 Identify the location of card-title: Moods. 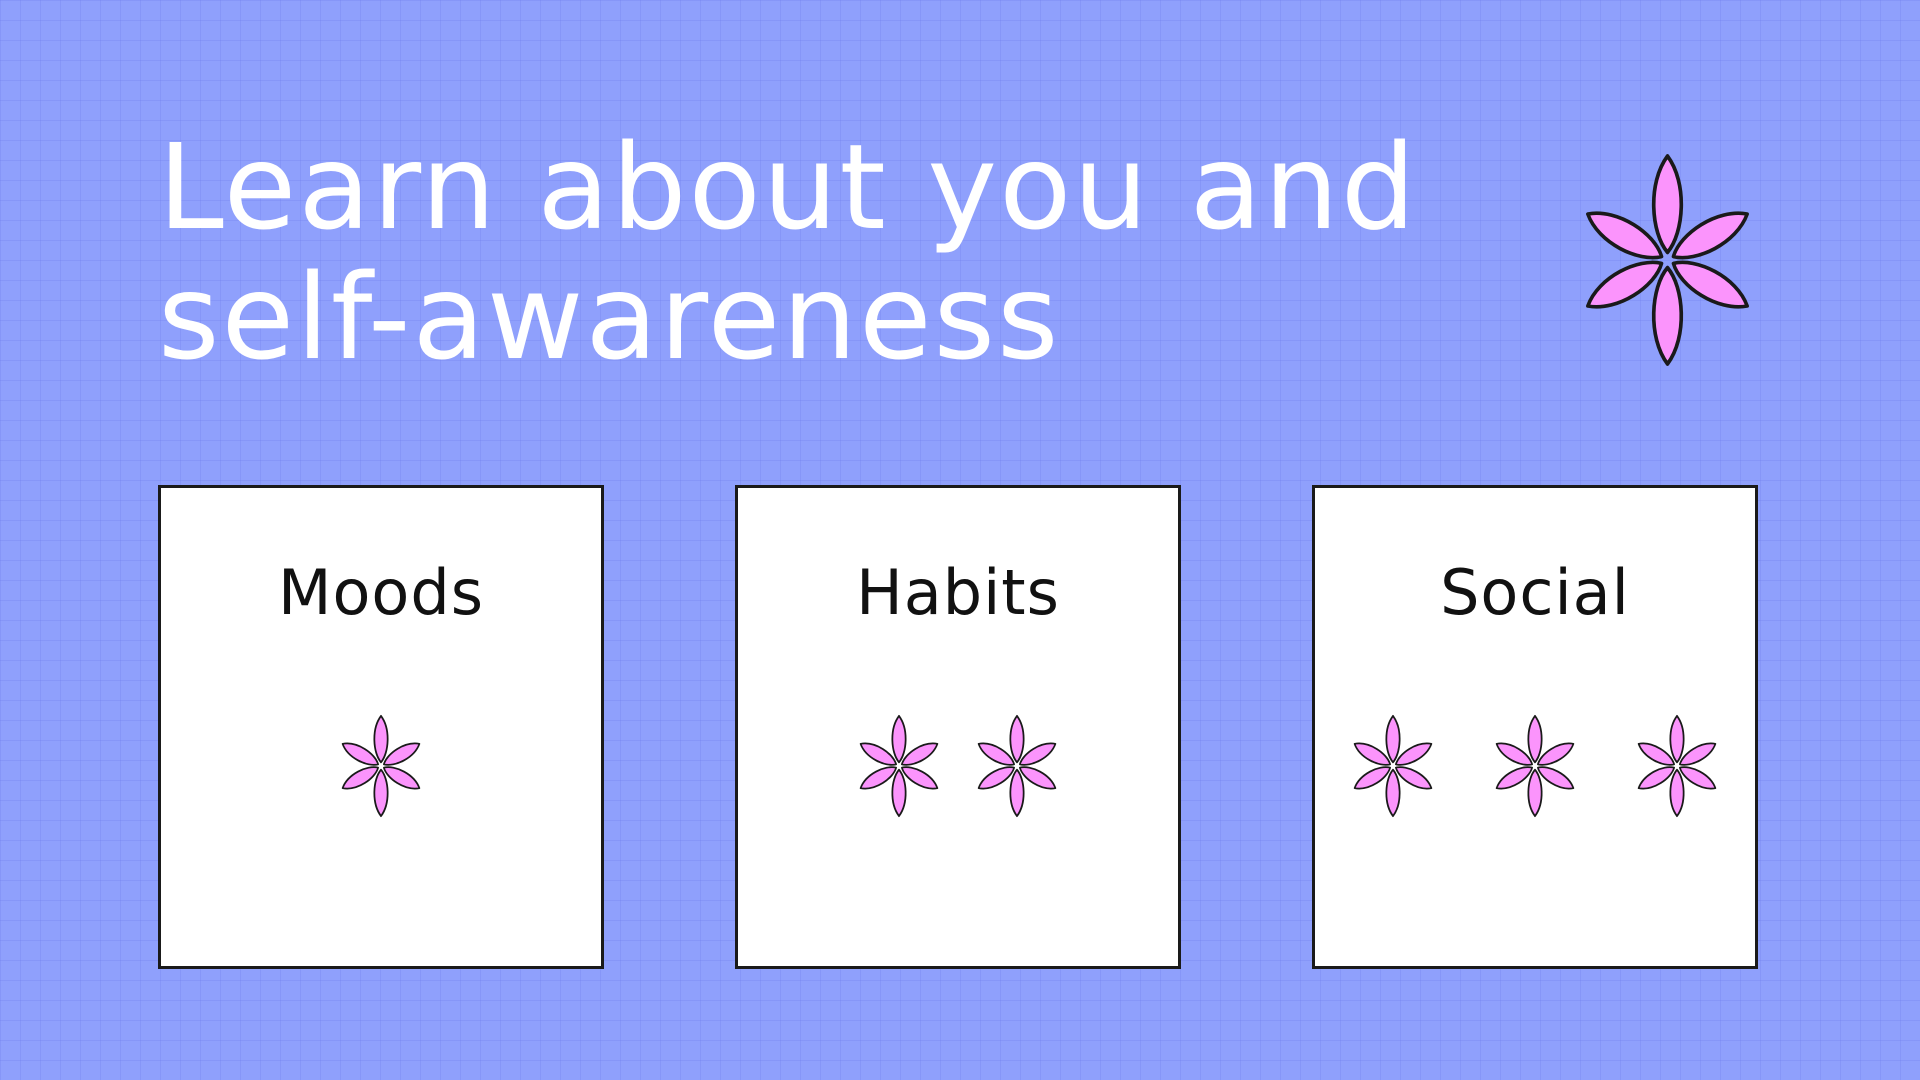
(380, 592).